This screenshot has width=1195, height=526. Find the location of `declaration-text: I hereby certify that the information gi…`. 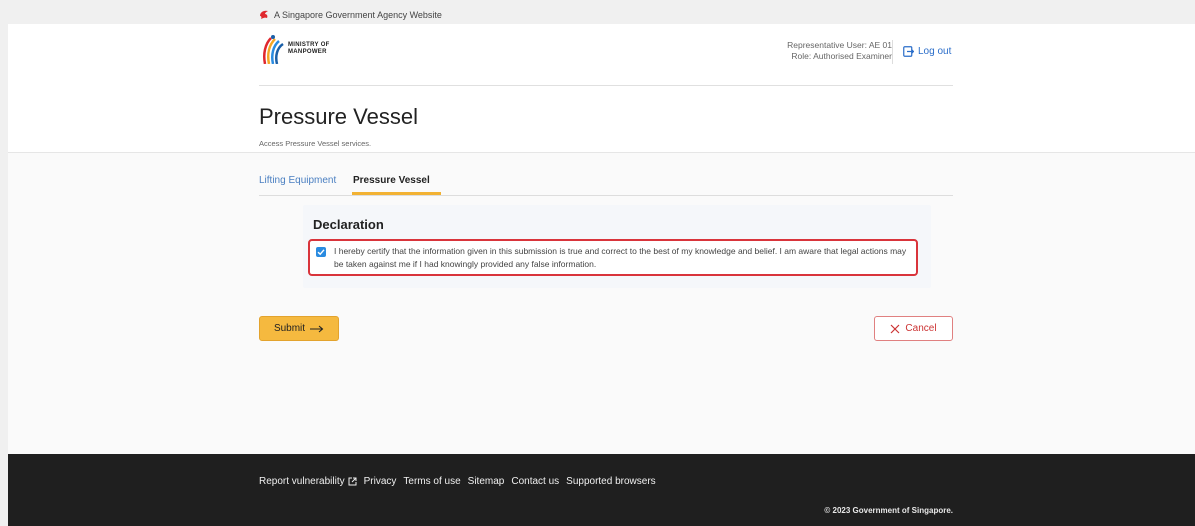

declaration-text: I hereby certify that the information gi… is located at coordinates (620, 257).